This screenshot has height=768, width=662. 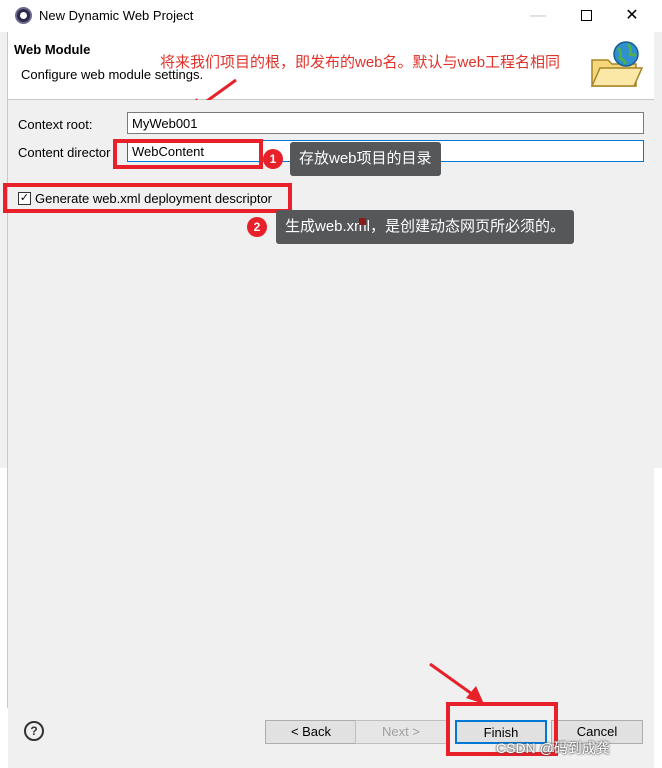 I want to click on background-window-edge, so click(x=4, y=250).